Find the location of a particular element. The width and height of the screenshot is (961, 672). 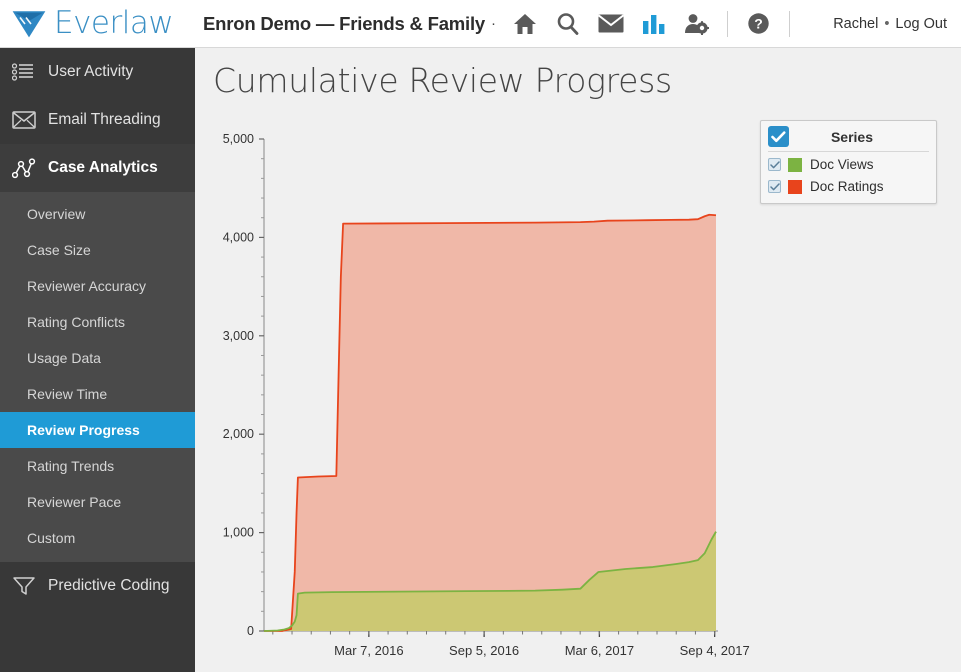

logout-link: Log Out is located at coordinates (921, 24).